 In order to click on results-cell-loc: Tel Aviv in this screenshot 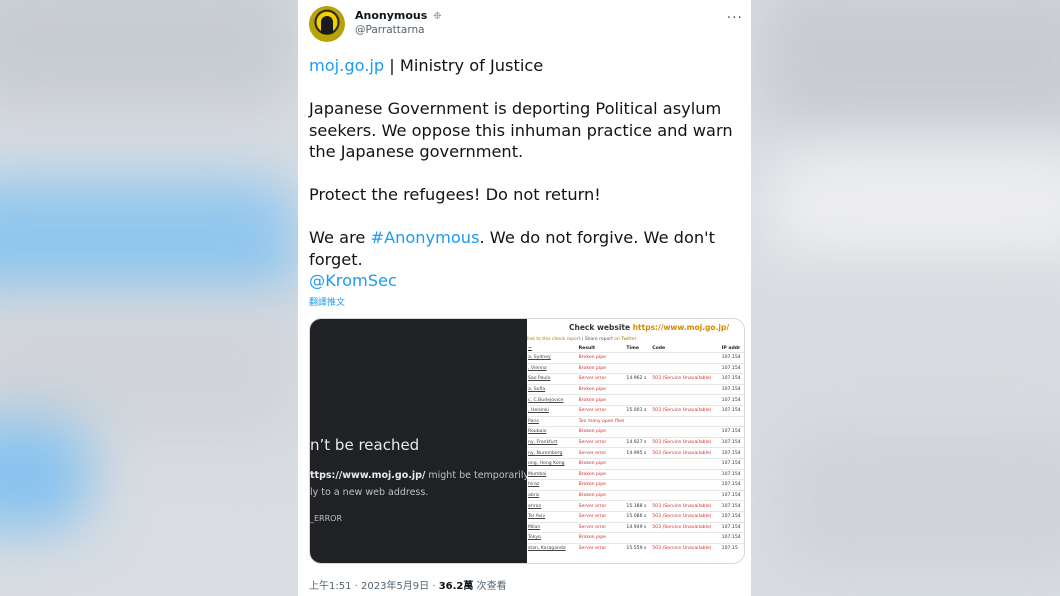, I will do `click(552, 516)`.